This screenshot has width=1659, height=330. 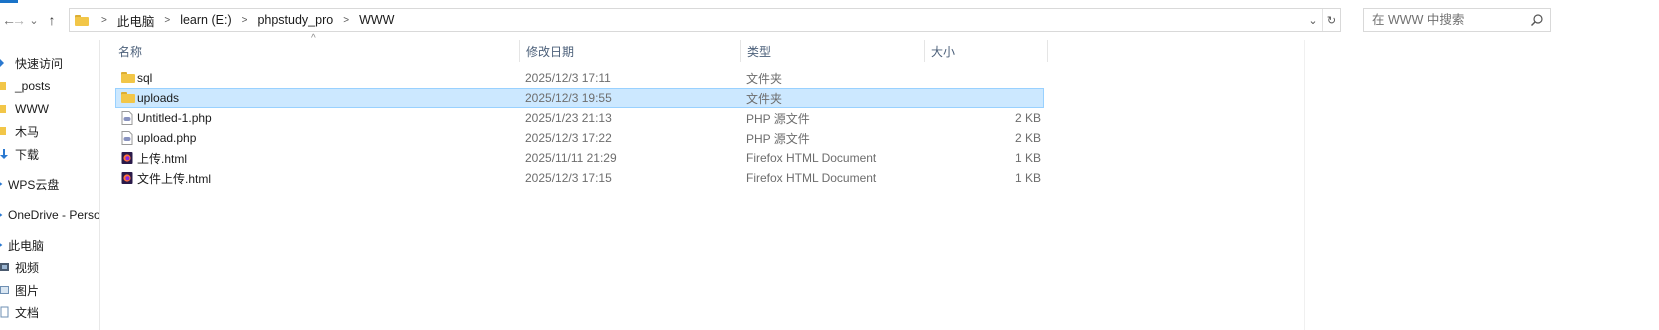 I want to click on search-icon, so click(x=1537, y=20).